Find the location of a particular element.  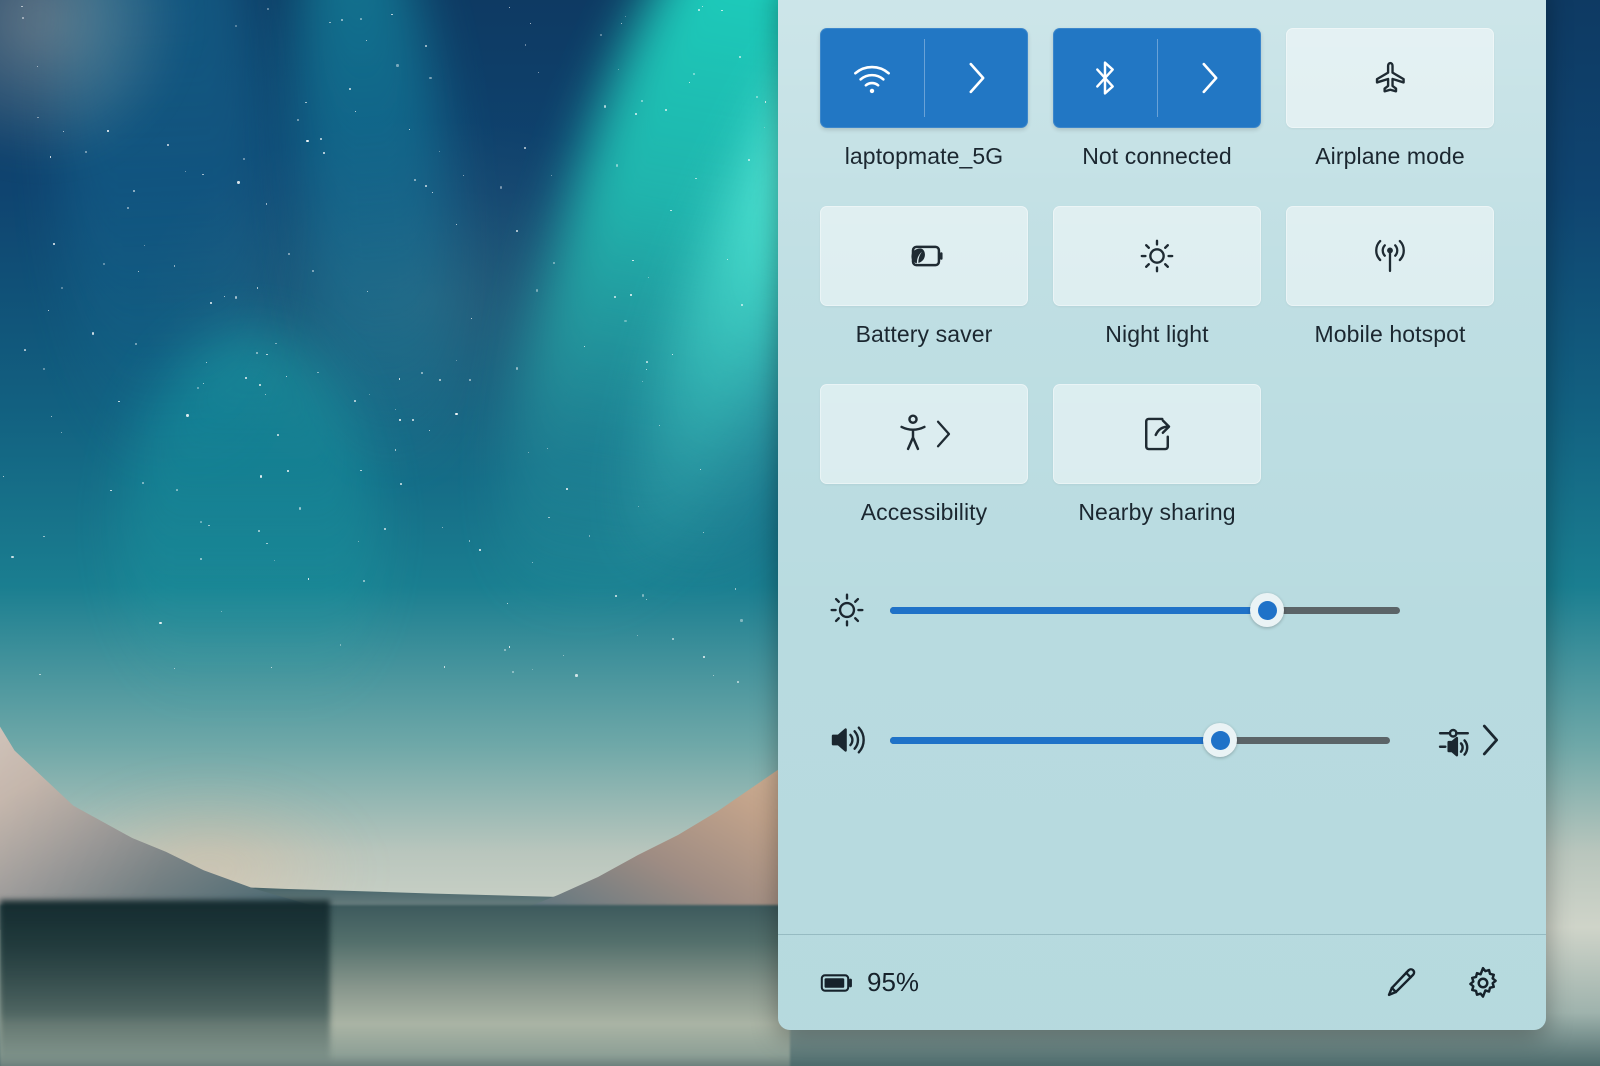

battery-status: 95% is located at coordinates (869, 982).